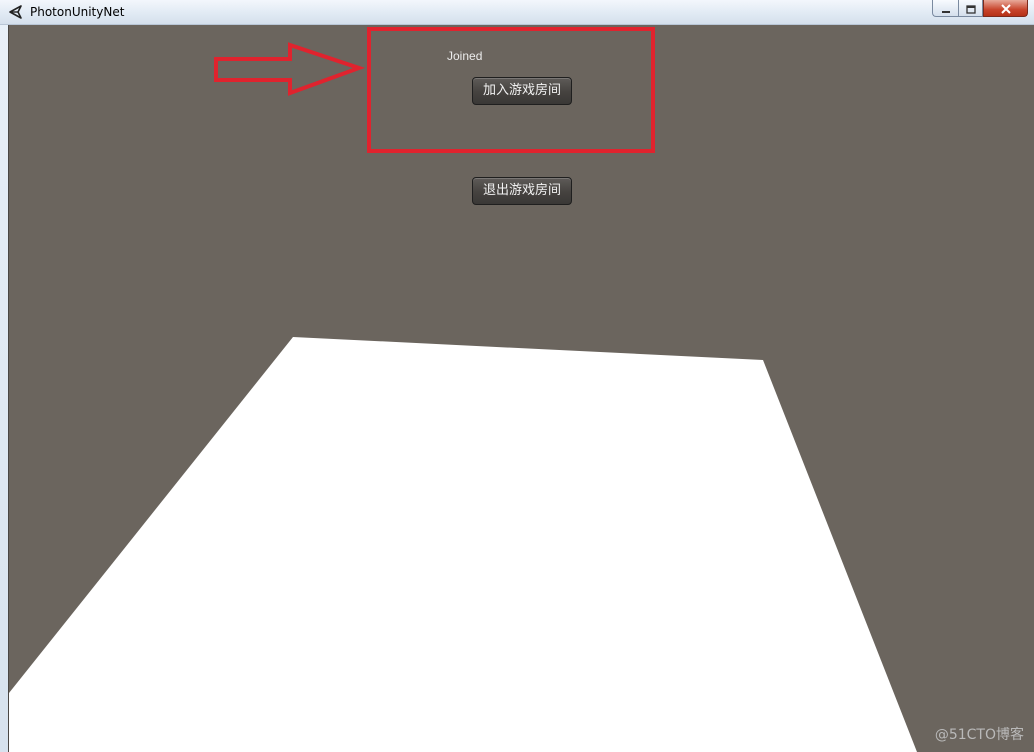 The height and width of the screenshot is (752, 1034). I want to click on maximize-button, so click(970, 8).